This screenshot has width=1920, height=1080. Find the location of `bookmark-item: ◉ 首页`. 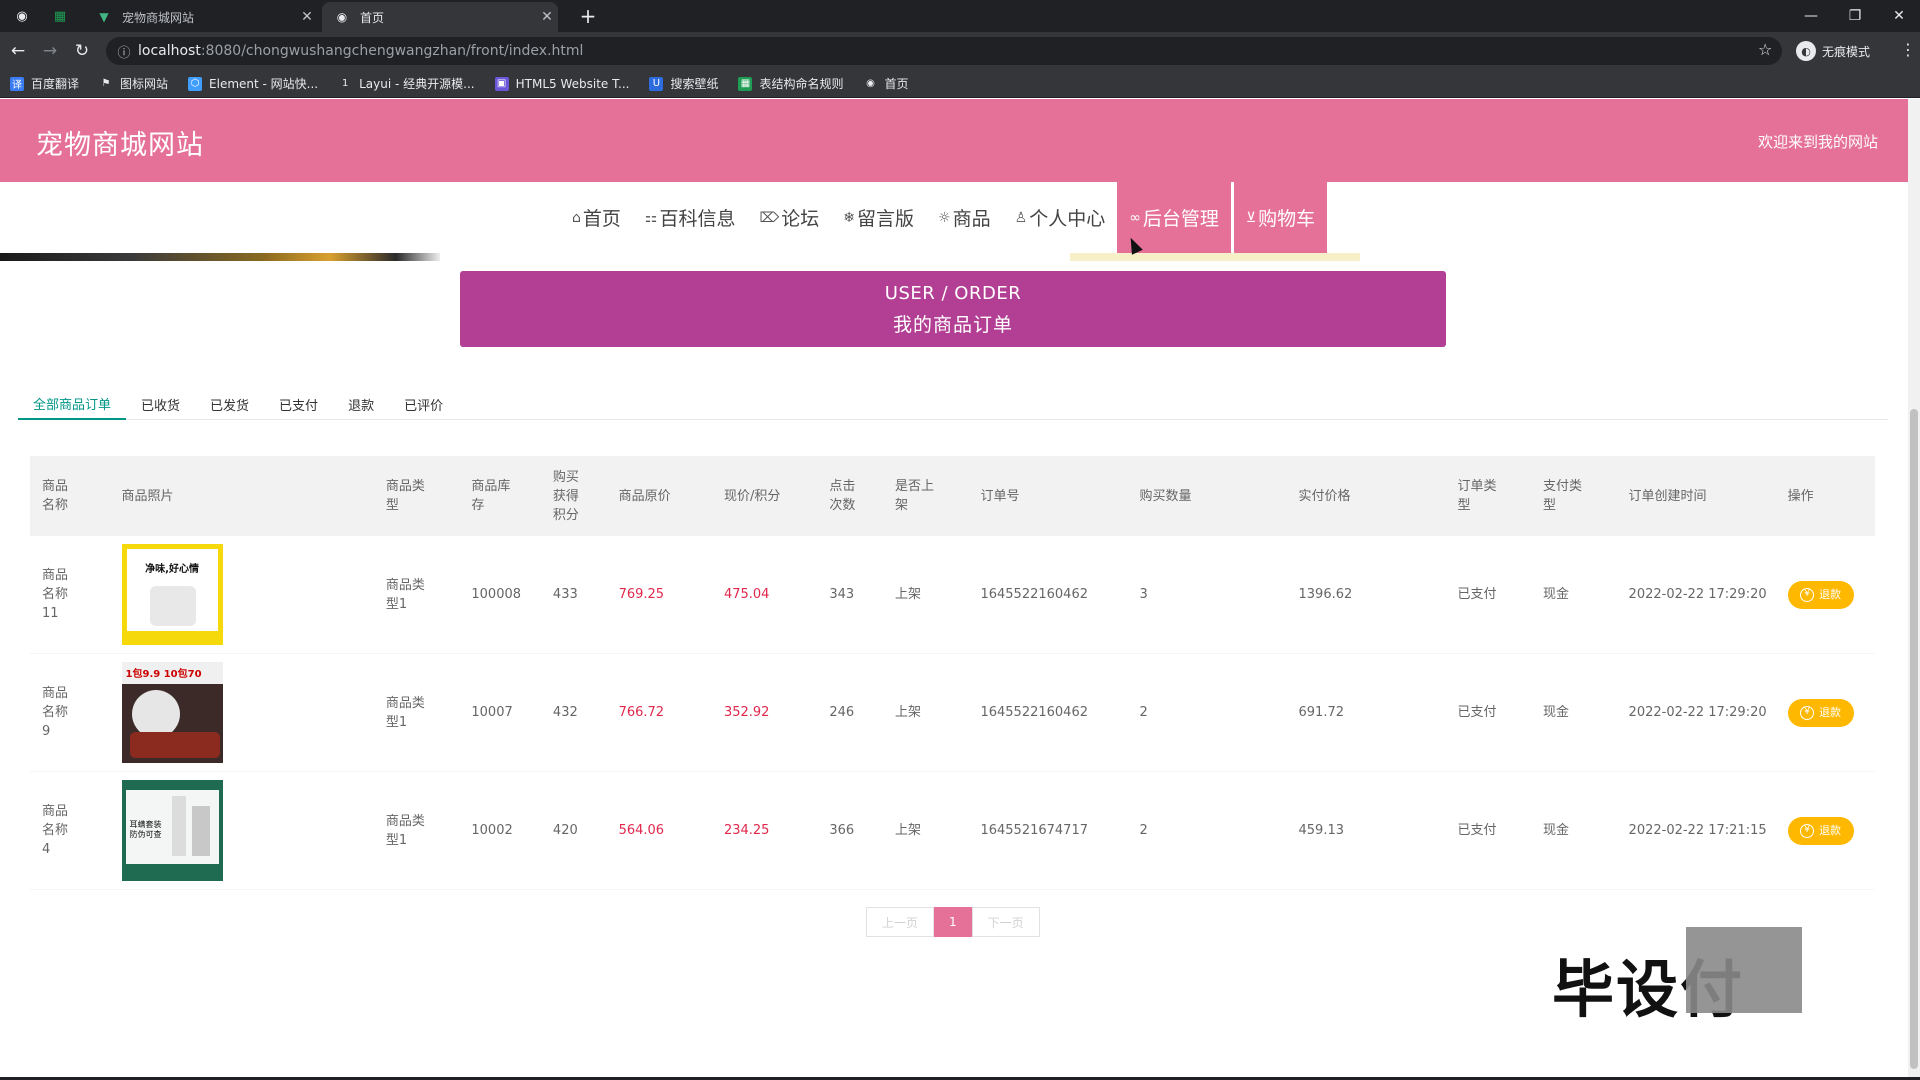

bookmark-item: ◉ 首页 is located at coordinates (885, 83).